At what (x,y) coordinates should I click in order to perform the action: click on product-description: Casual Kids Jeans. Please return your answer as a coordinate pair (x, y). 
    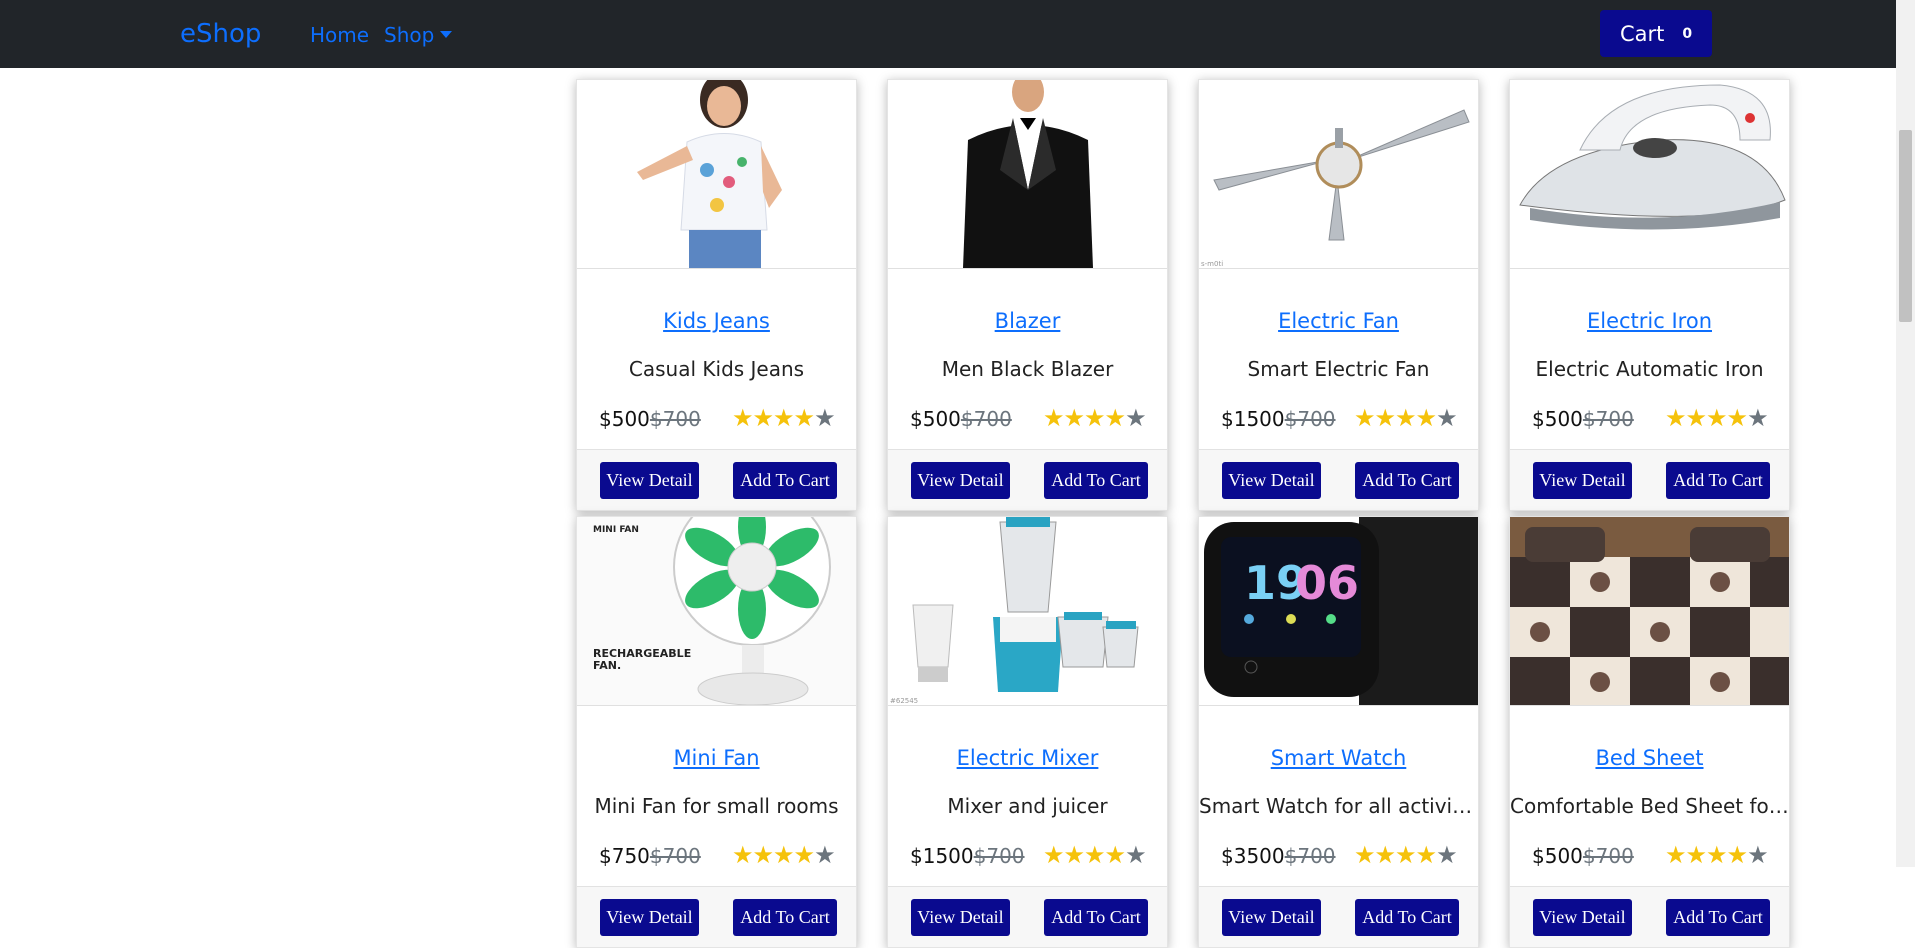
    Looking at the image, I should click on (716, 369).